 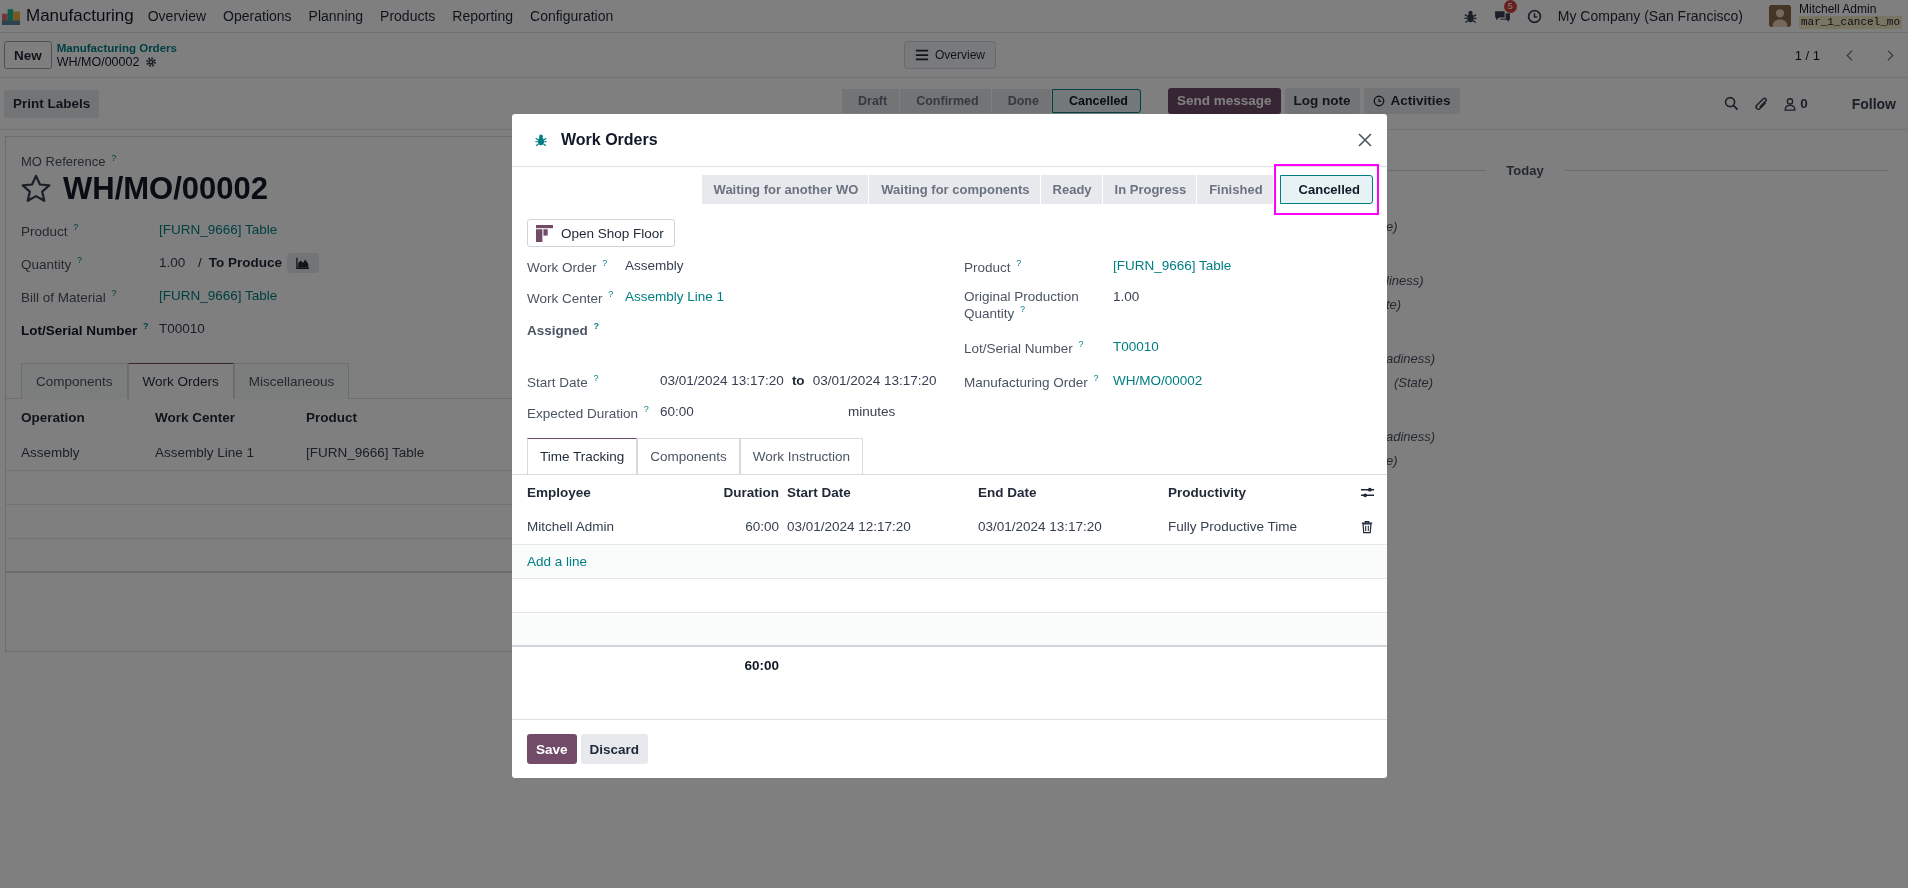 What do you see at coordinates (52, 263) in the screenshot?
I see `field-label: Quantity $^{?}$` at bounding box center [52, 263].